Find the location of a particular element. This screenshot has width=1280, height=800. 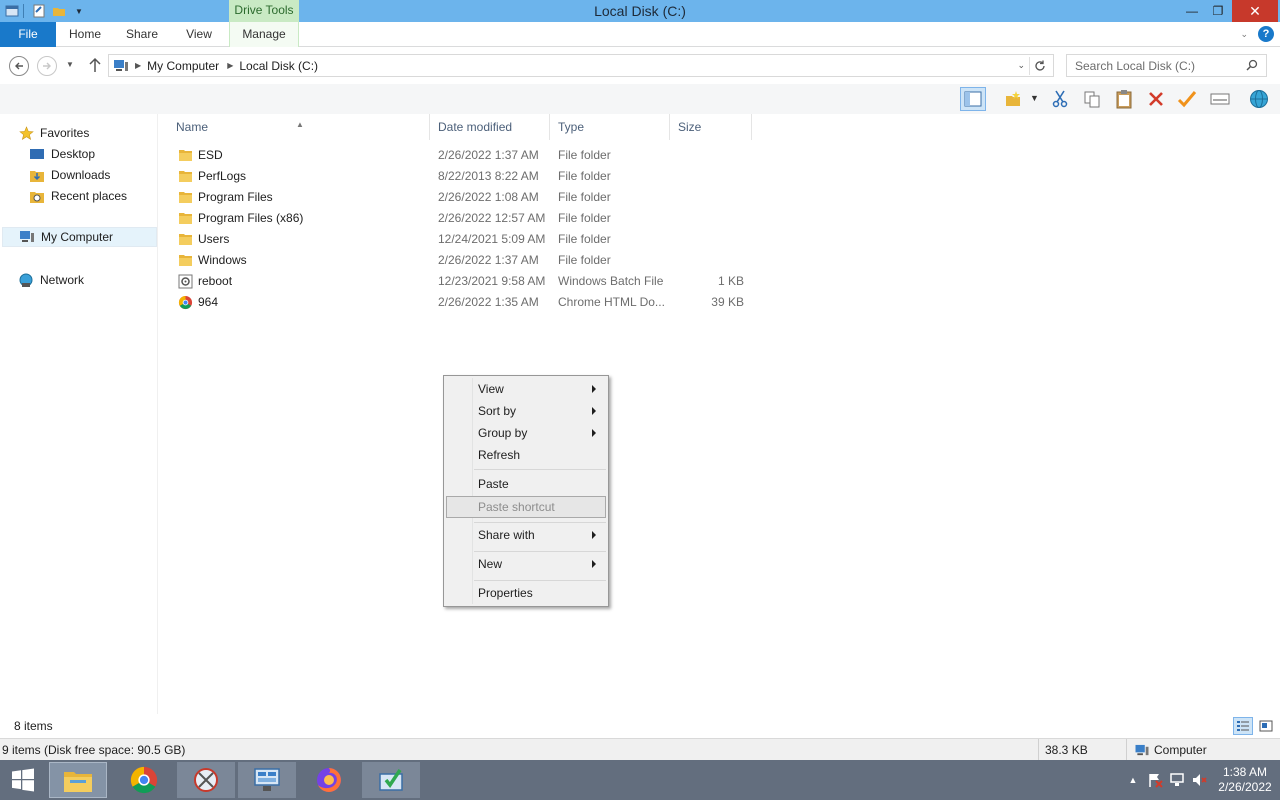

file-row: PerfLogs 8/22/2013 8:22 AM File folder is located at coordinates (463, 176).